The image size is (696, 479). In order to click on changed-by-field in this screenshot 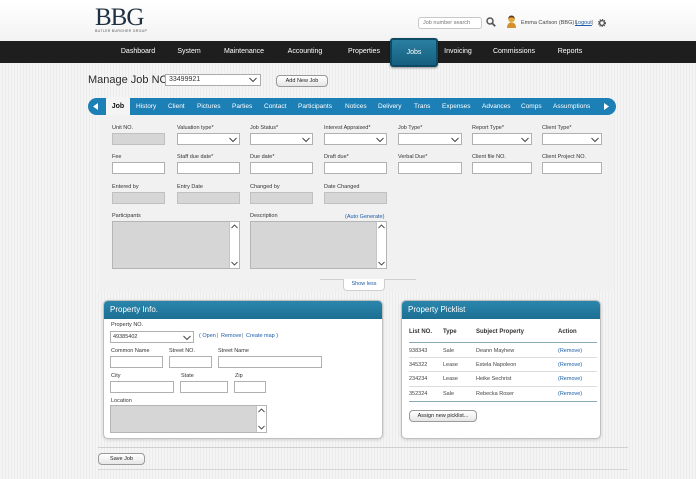, I will do `click(281, 198)`.